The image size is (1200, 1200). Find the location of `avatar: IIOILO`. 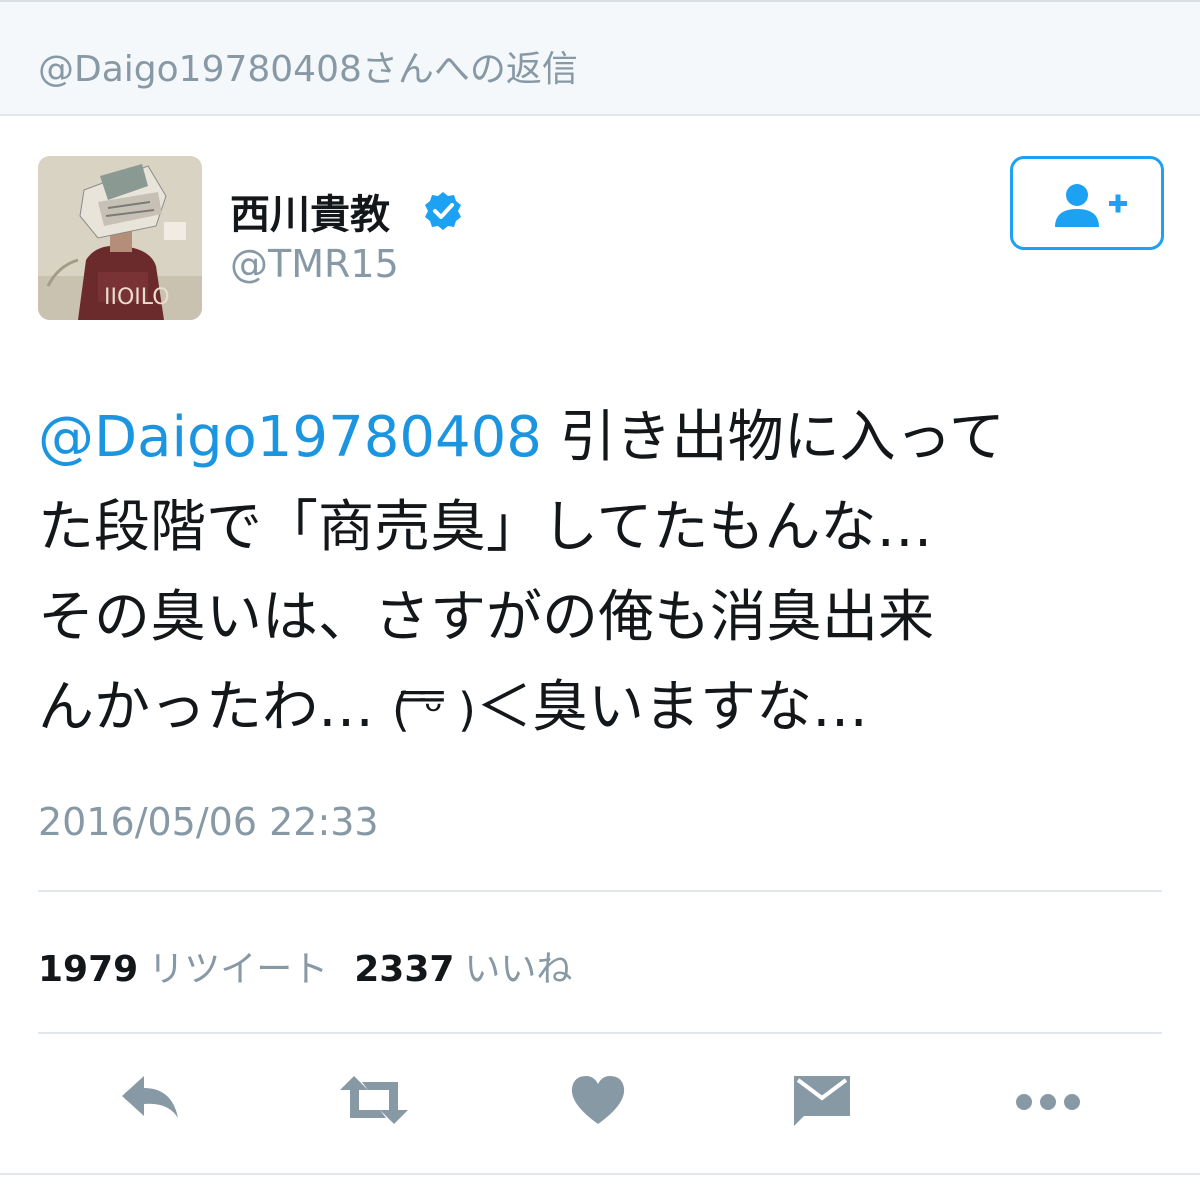

avatar: IIOILO is located at coordinates (120, 238).